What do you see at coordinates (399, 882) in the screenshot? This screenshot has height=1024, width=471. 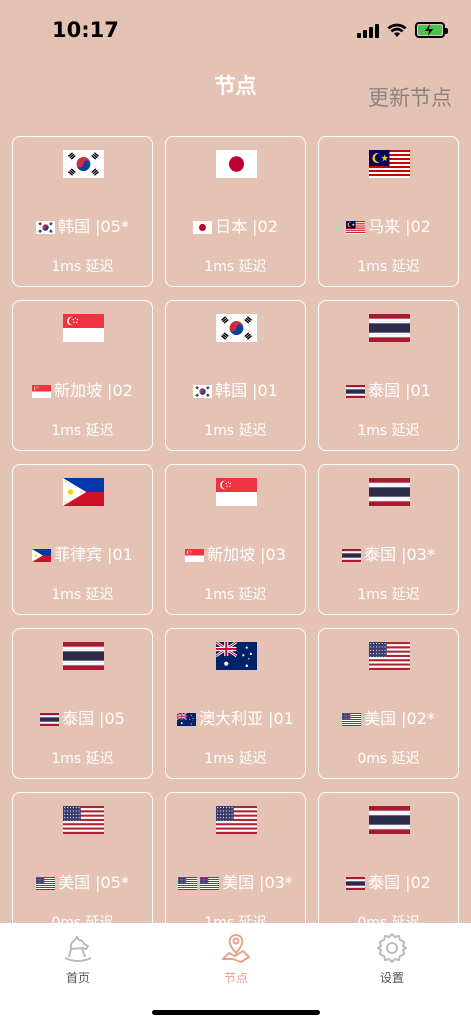 I see `node-label: 泰国 |02` at bounding box center [399, 882].